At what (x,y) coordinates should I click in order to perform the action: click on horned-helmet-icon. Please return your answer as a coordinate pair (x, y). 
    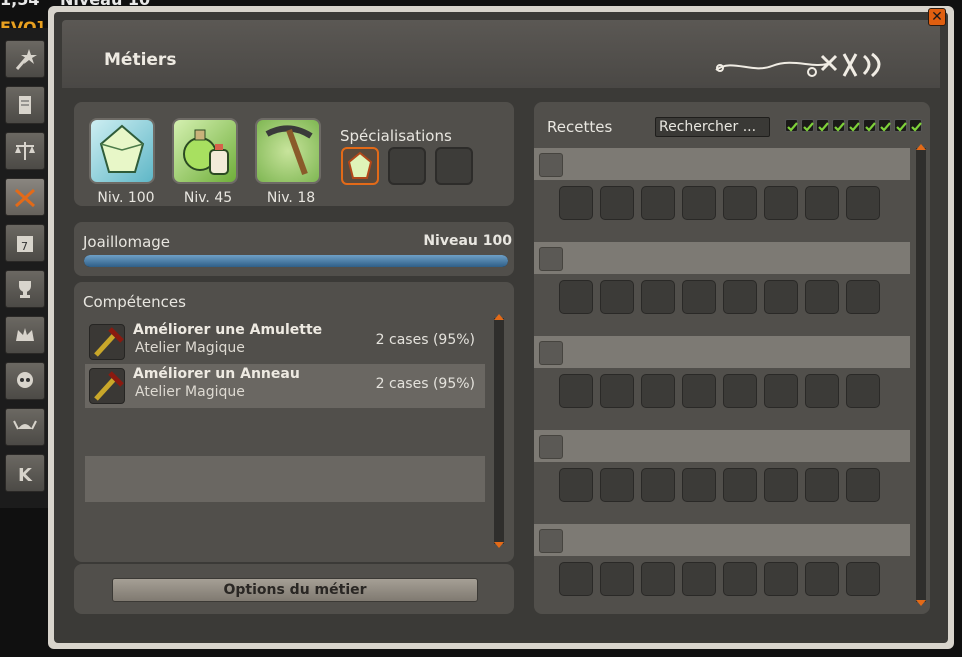
    Looking at the image, I should click on (25, 425).